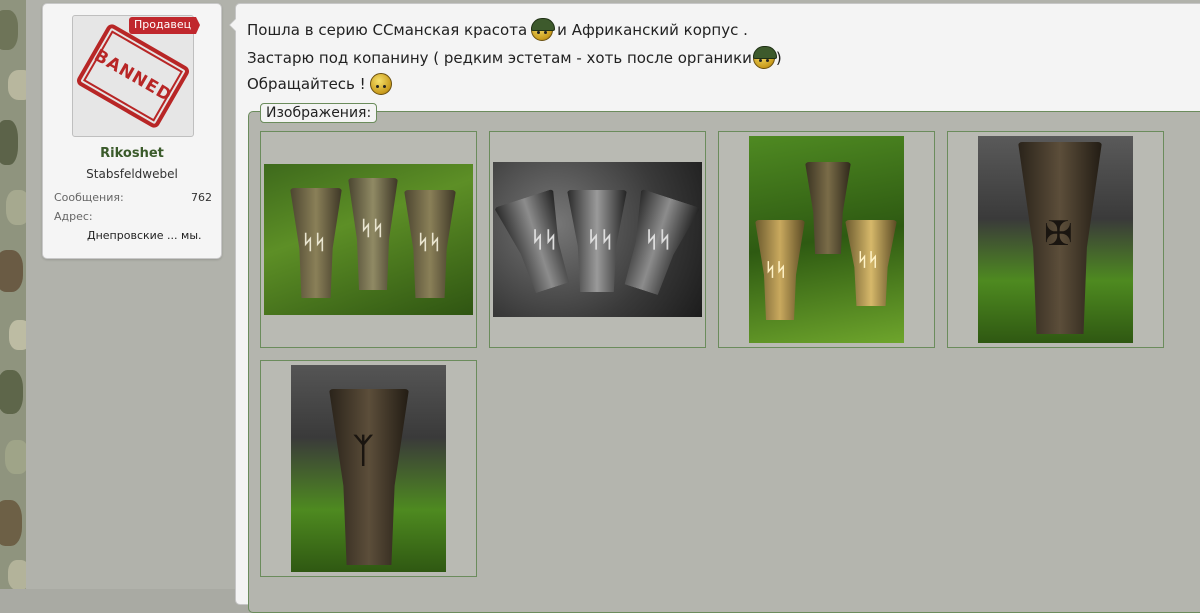 The image size is (1200, 613). I want to click on seller-badge: Продавец, so click(165, 25).